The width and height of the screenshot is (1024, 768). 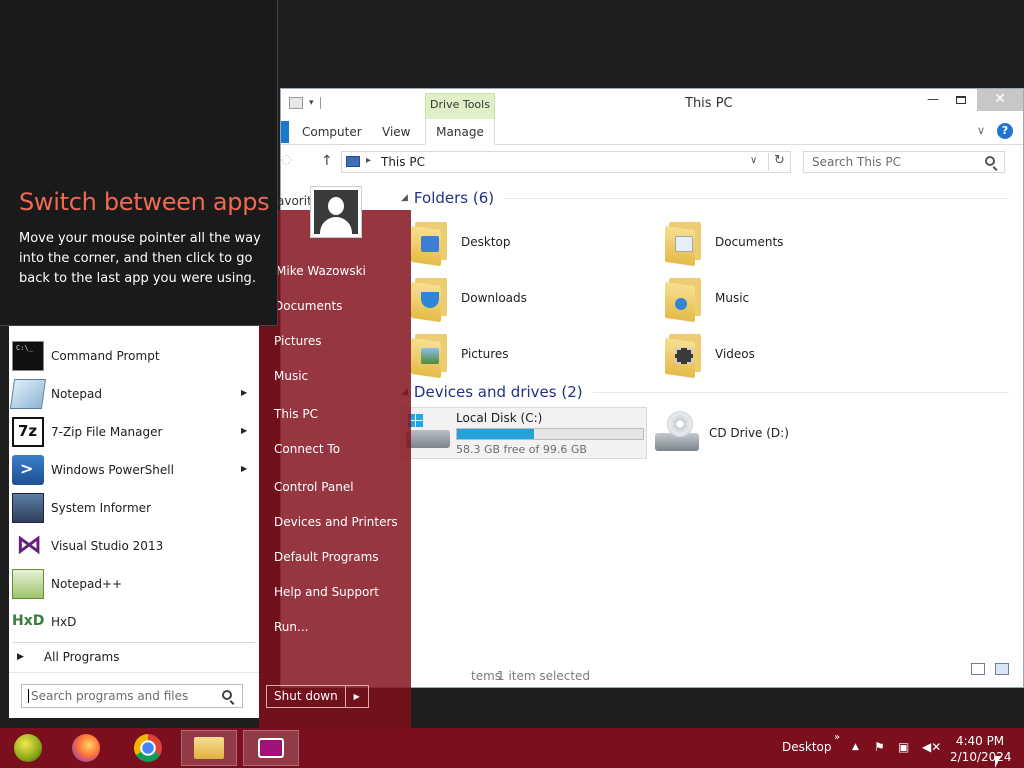 What do you see at coordinates (978, 669) in the screenshot?
I see `details-view-icon` at bounding box center [978, 669].